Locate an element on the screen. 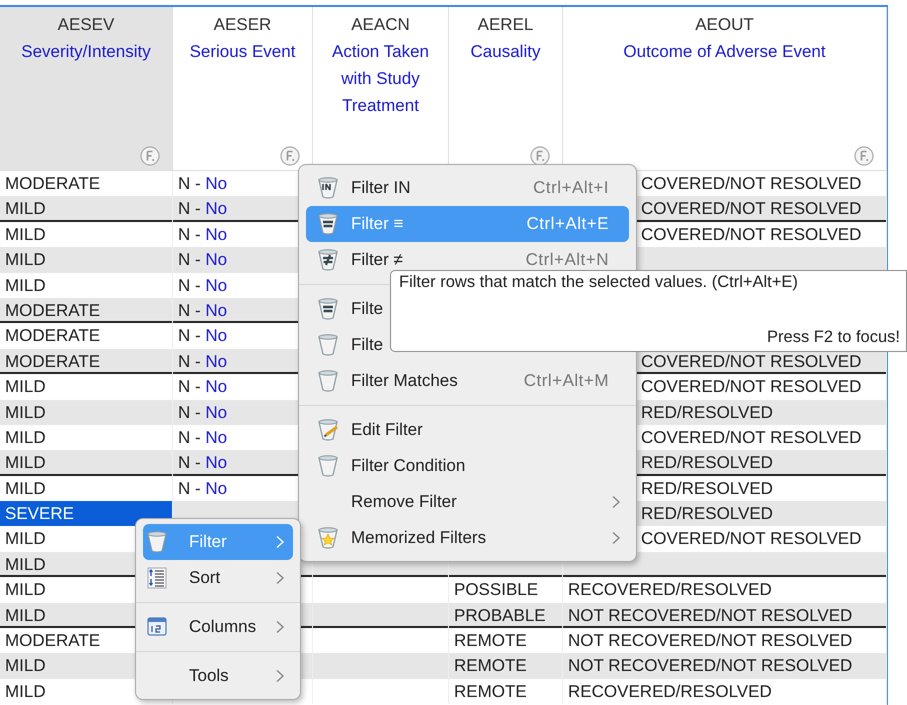 The width and height of the screenshot is (907, 705). column-label: Severity/Intensity is located at coordinates (86, 51).